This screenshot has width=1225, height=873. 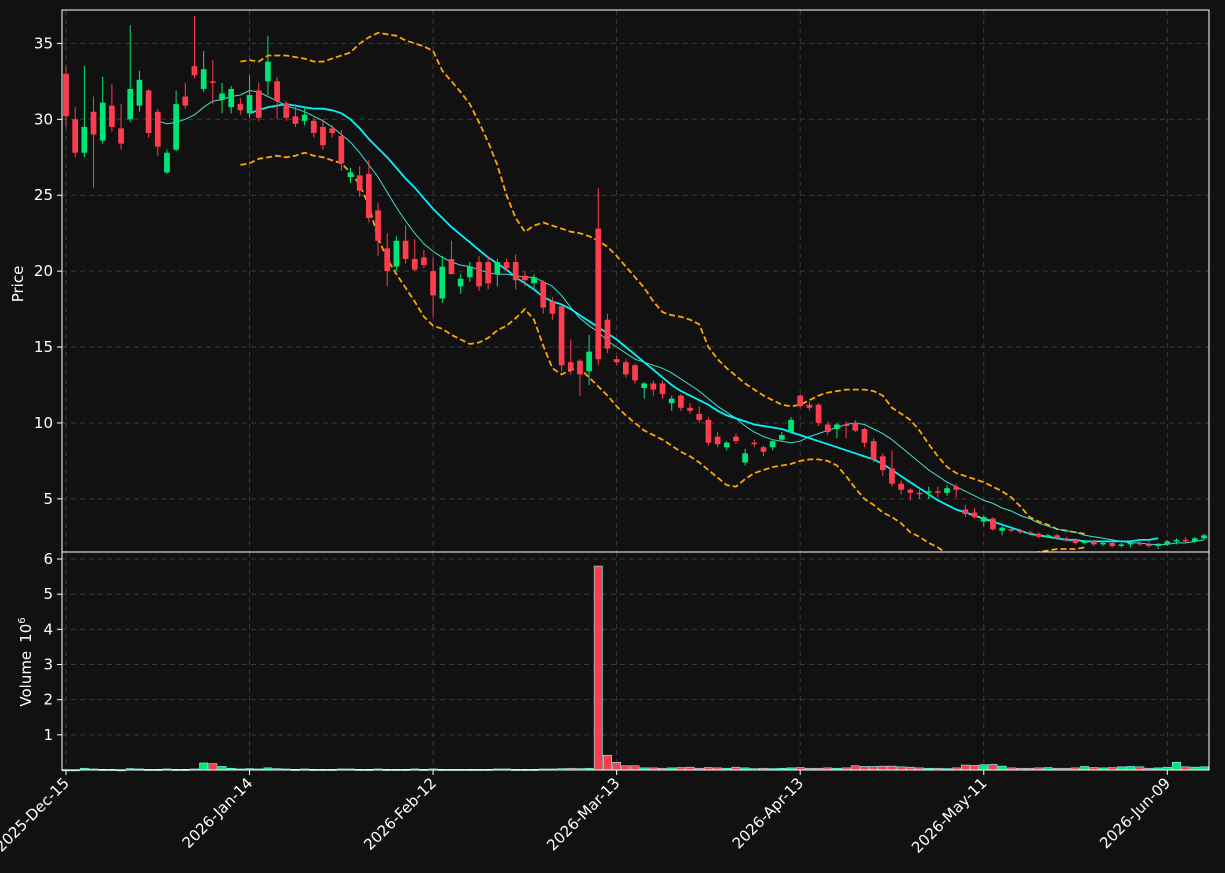 What do you see at coordinates (26, 633) in the screenshot?
I see `volume-axis-exponent-base: 10` at bounding box center [26, 633].